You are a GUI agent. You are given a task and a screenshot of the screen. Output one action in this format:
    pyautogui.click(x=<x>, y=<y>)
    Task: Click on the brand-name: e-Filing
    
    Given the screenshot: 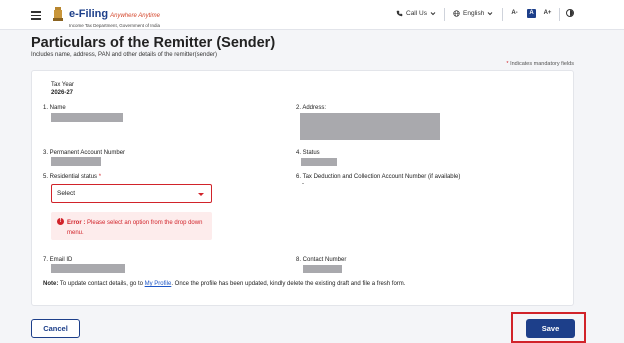 What is the action you would take?
    pyautogui.click(x=89, y=14)
    